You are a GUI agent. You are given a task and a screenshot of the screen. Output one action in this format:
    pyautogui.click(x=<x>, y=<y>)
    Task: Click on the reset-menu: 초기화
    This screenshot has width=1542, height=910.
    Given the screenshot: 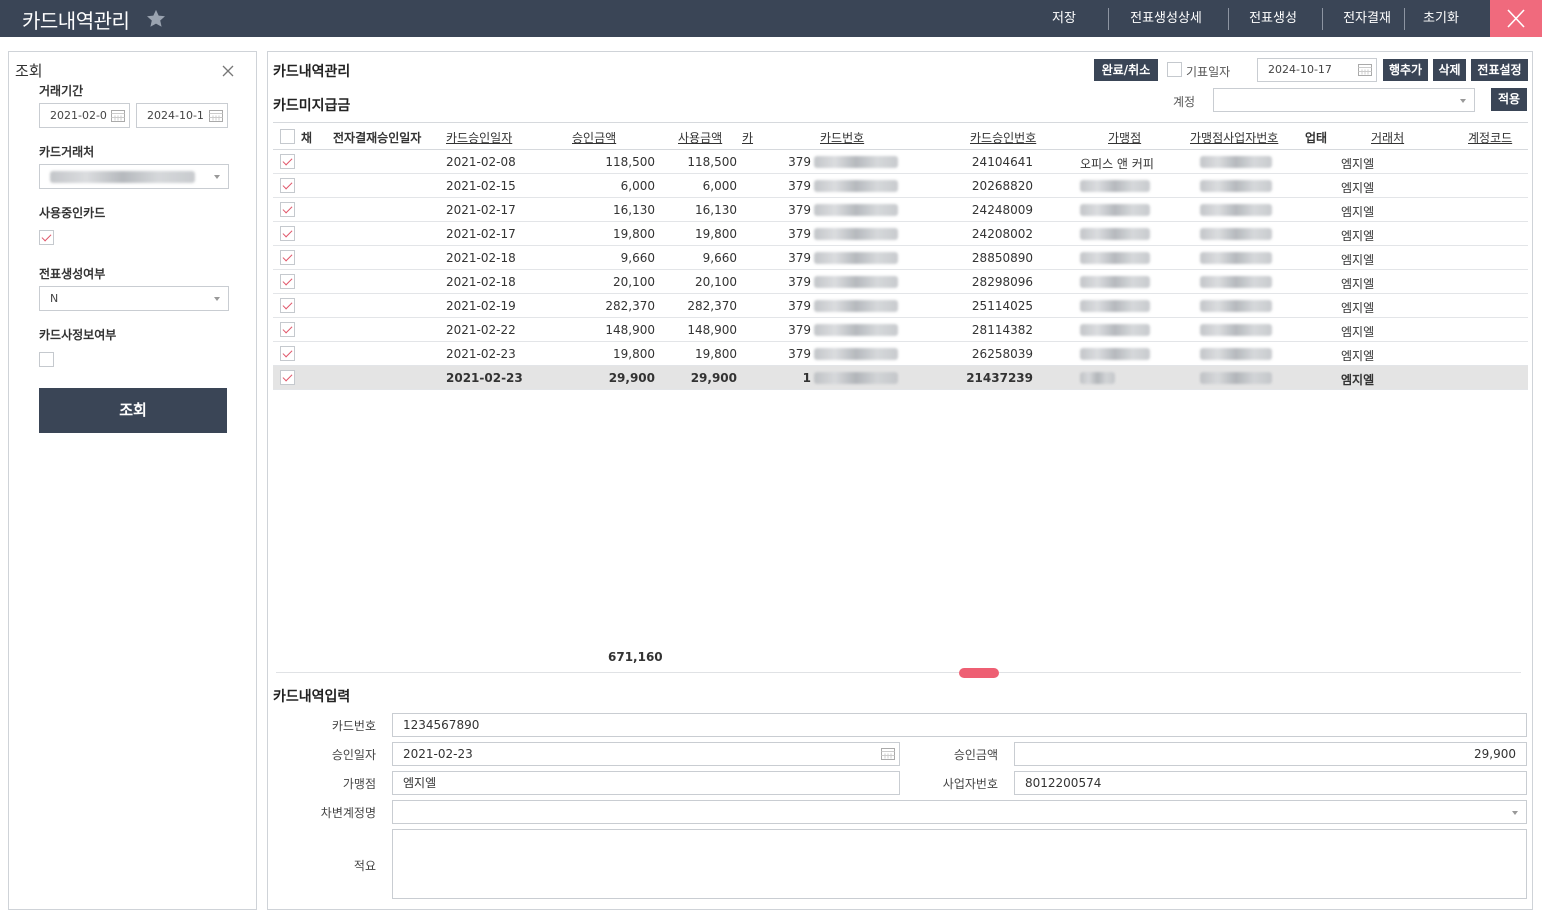 What is the action you would take?
    pyautogui.click(x=1441, y=18)
    